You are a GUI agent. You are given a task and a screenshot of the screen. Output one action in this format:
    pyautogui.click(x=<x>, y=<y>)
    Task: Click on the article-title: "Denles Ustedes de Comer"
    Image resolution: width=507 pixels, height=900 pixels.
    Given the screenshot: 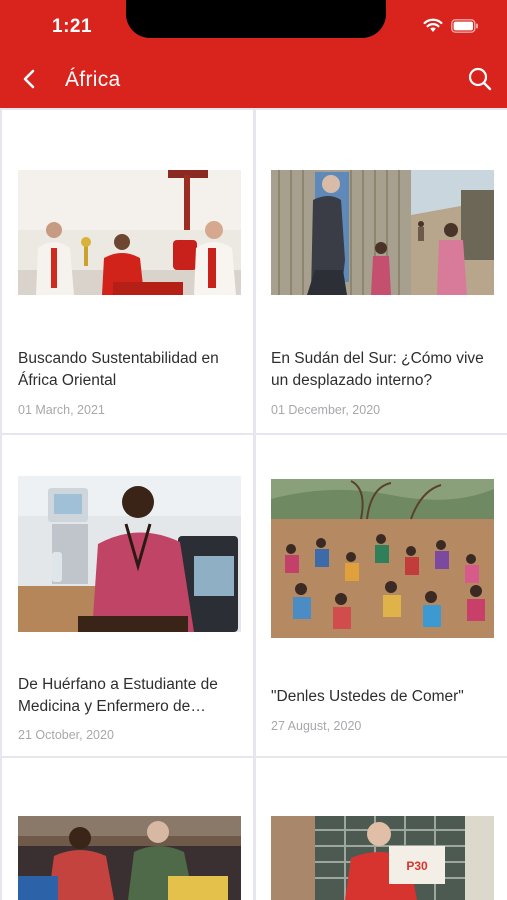 What is the action you would take?
    pyautogui.click(x=367, y=696)
    